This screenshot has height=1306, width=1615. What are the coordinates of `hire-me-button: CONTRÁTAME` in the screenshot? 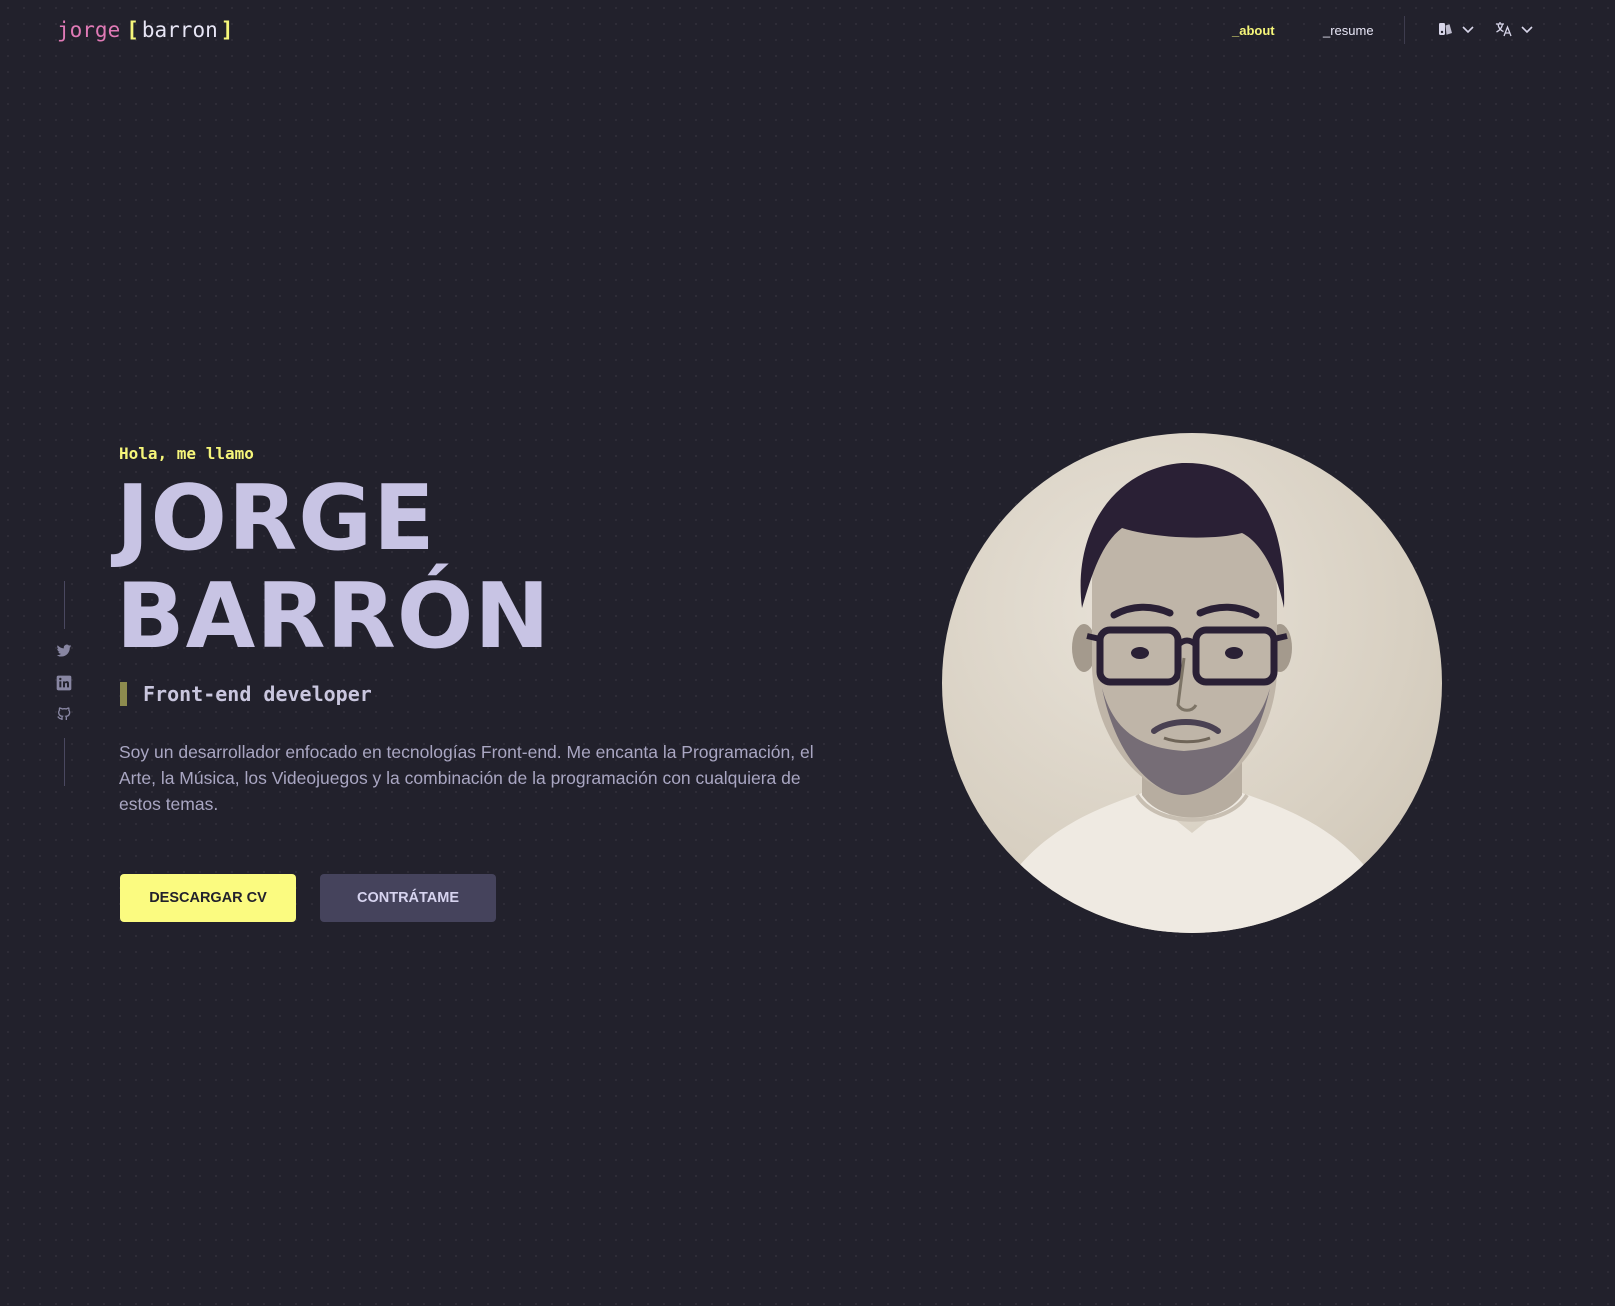 It's located at (408, 898).